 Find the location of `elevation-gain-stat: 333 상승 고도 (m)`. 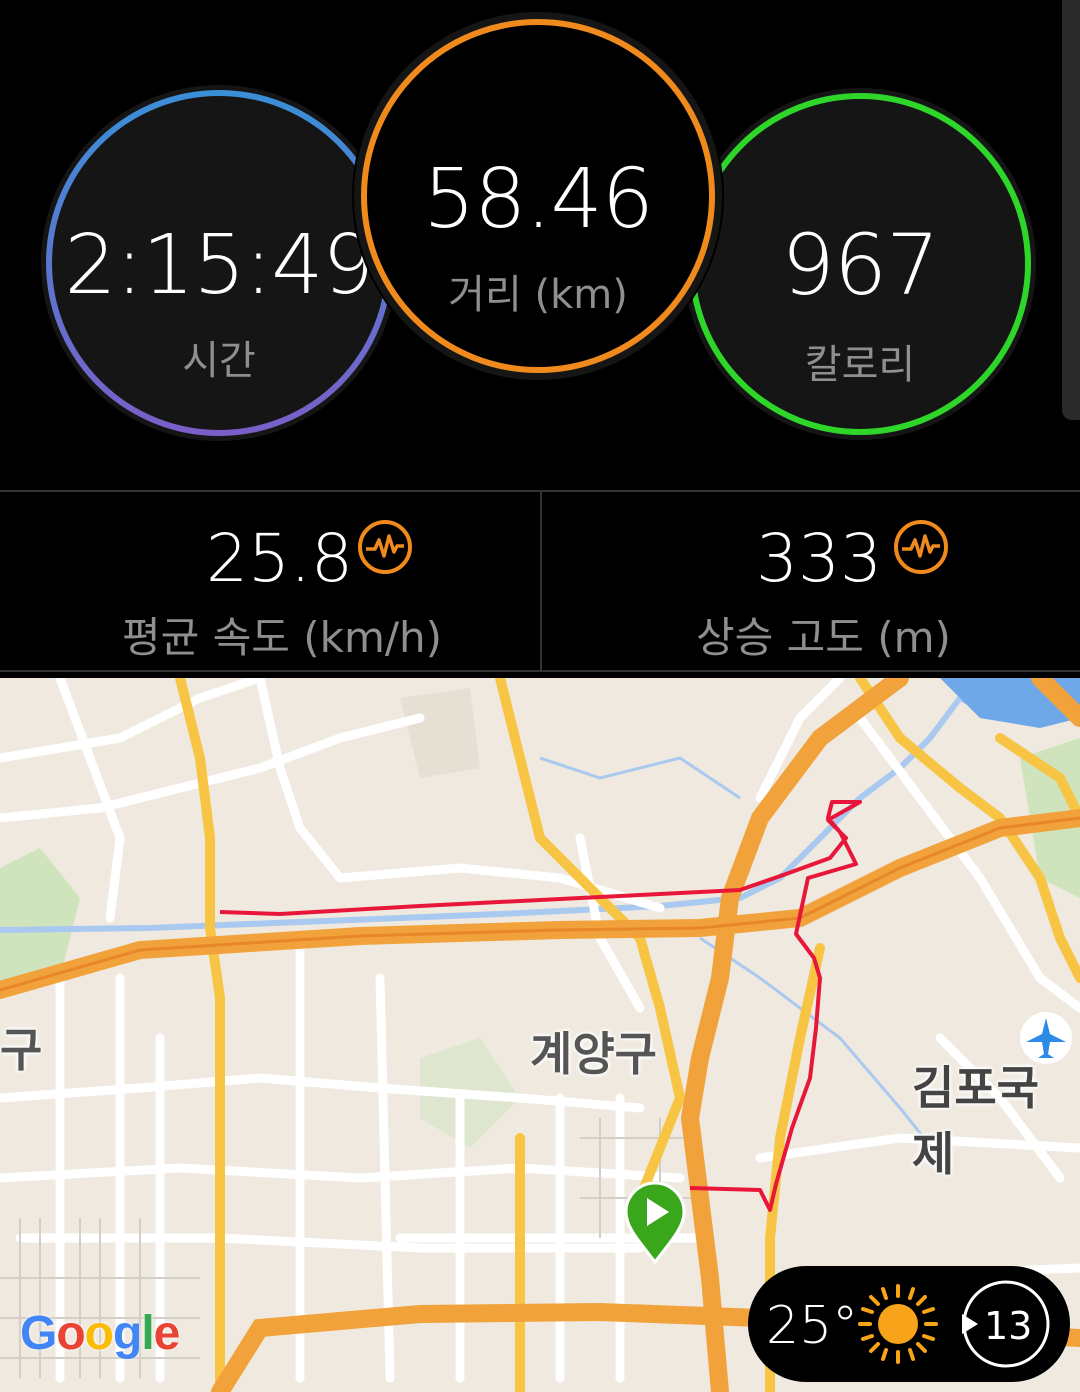

elevation-gain-stat: 333 상승 고도 (m) is located at coordinates (810, 581).